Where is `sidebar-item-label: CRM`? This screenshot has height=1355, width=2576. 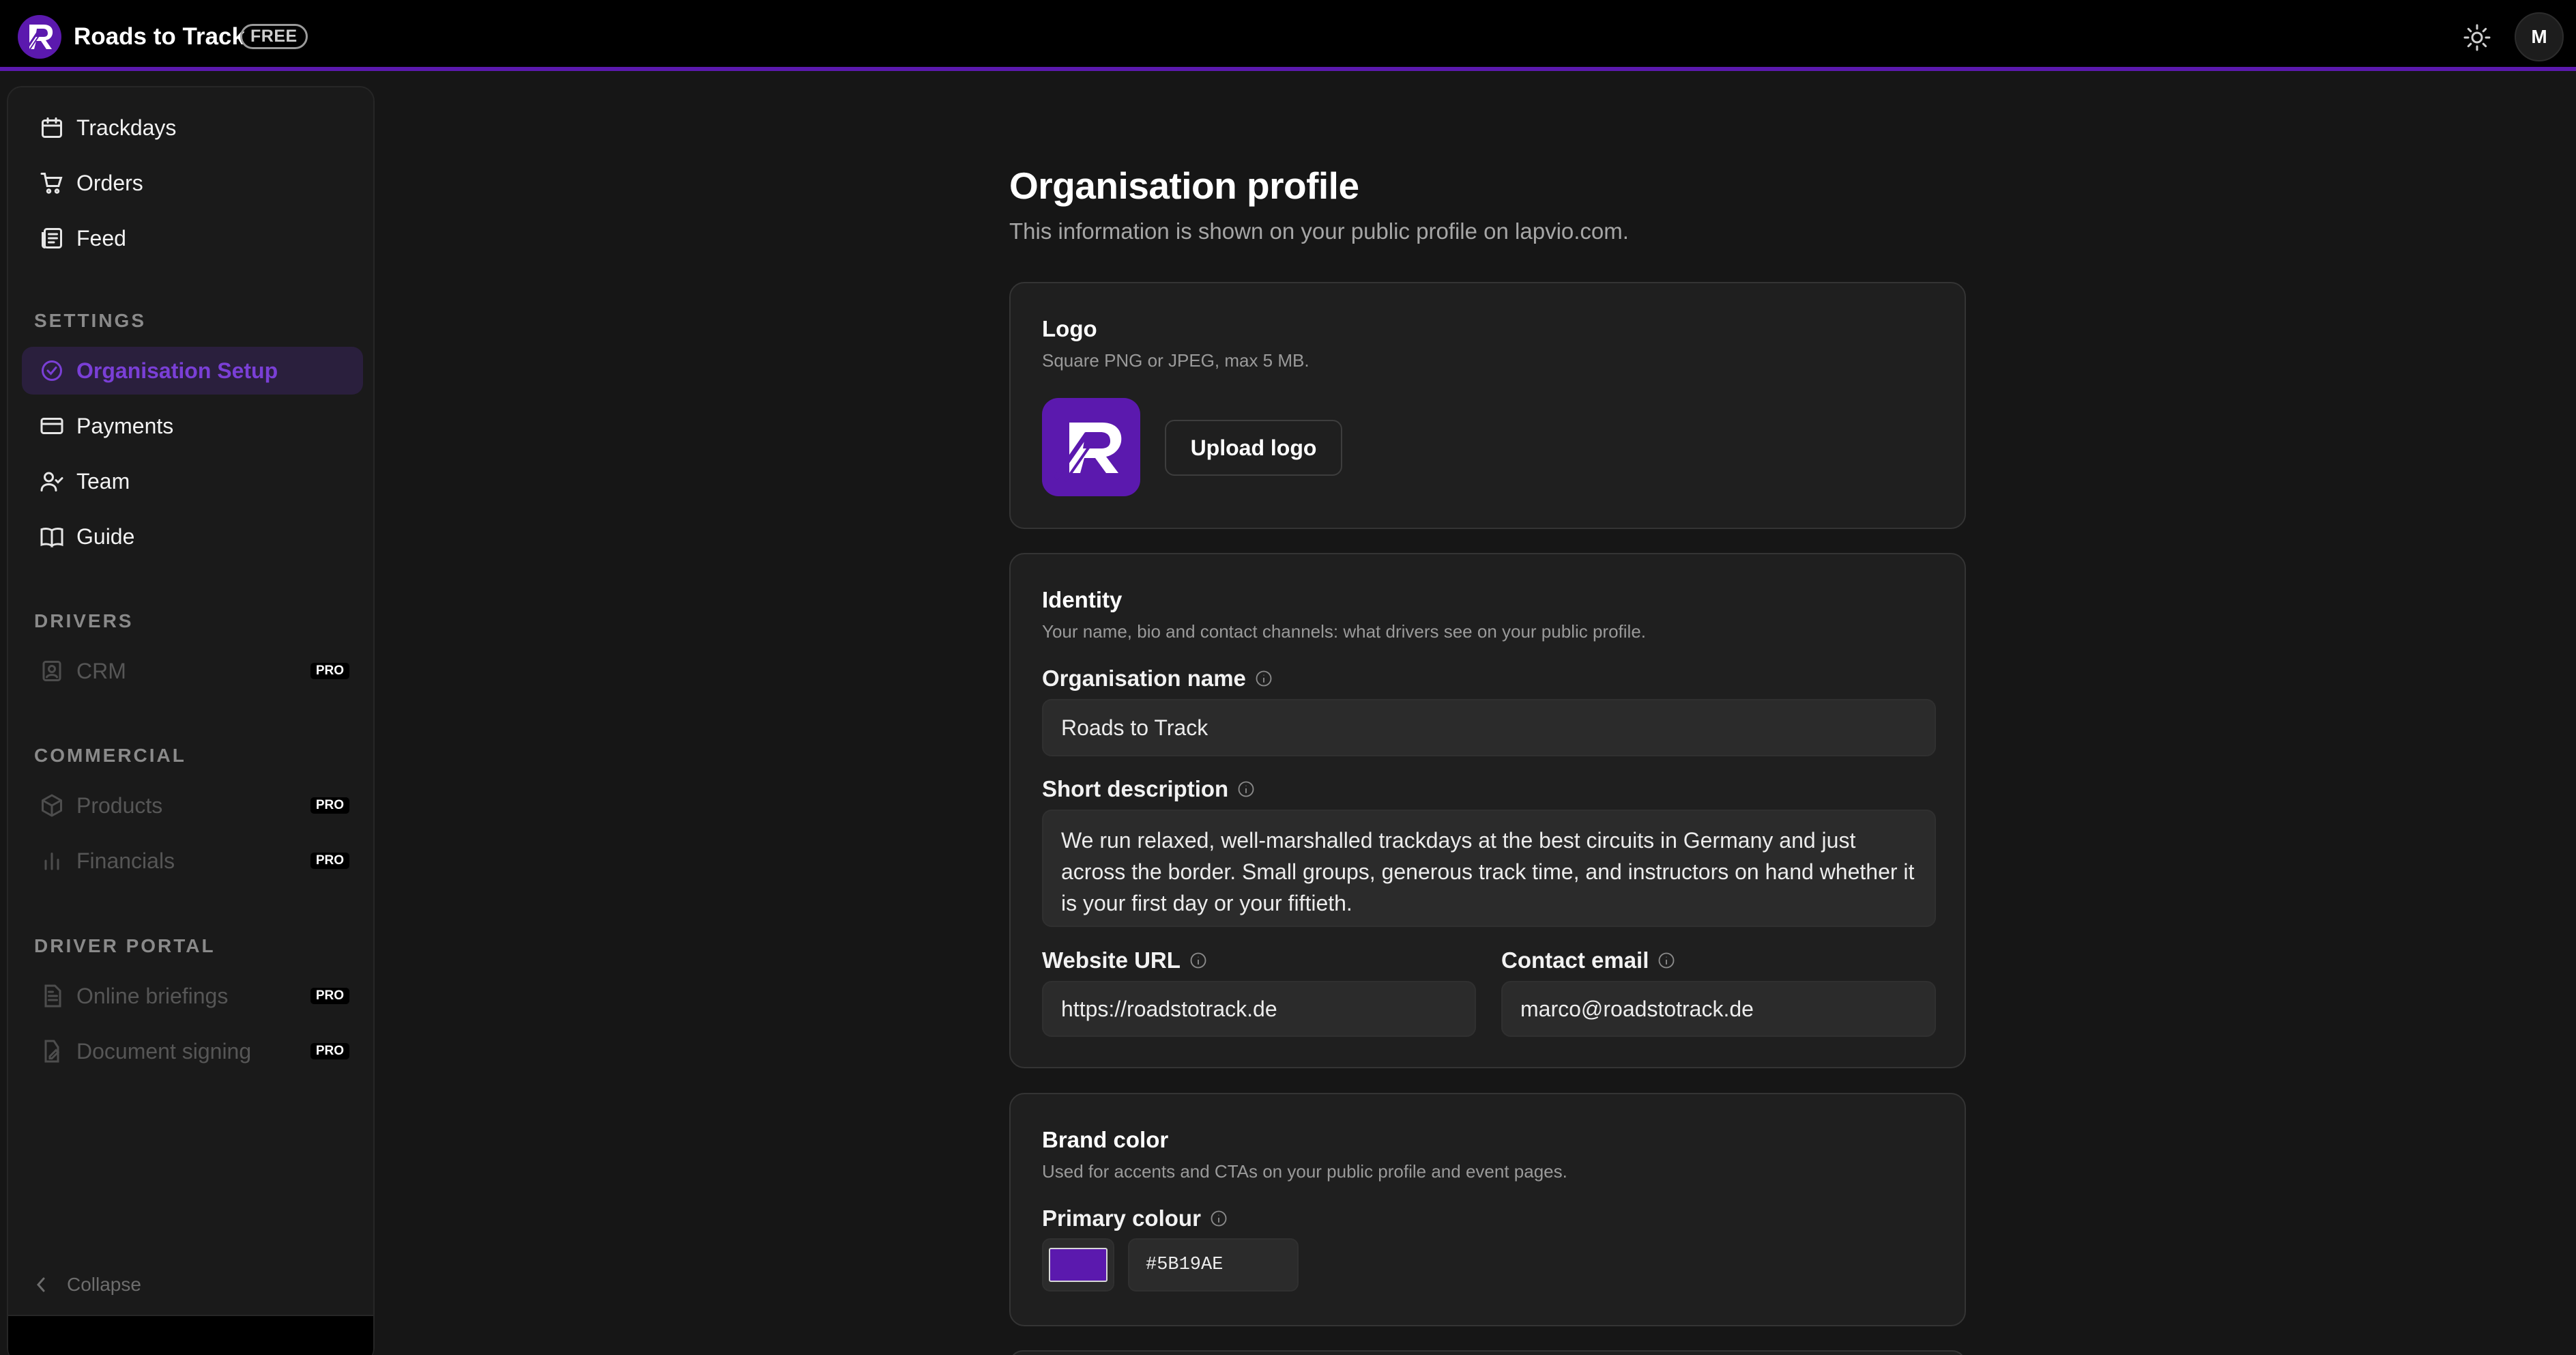
sidebar-item-label: CRM is located at coordinates (101, 671).